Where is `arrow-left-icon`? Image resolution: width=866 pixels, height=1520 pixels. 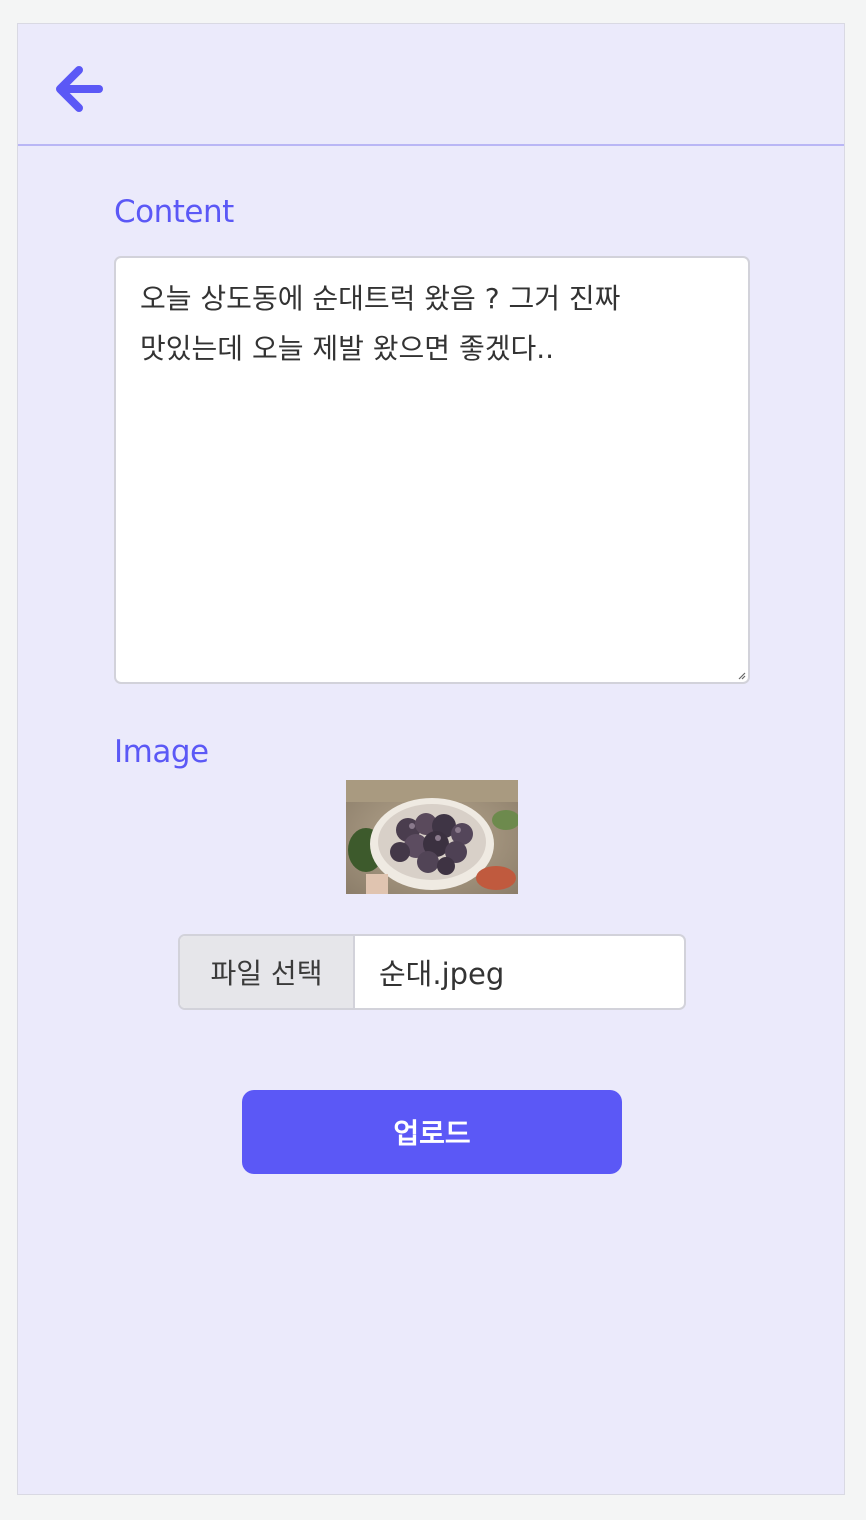 arrow-left-icon is located at coordinates (79, 89).